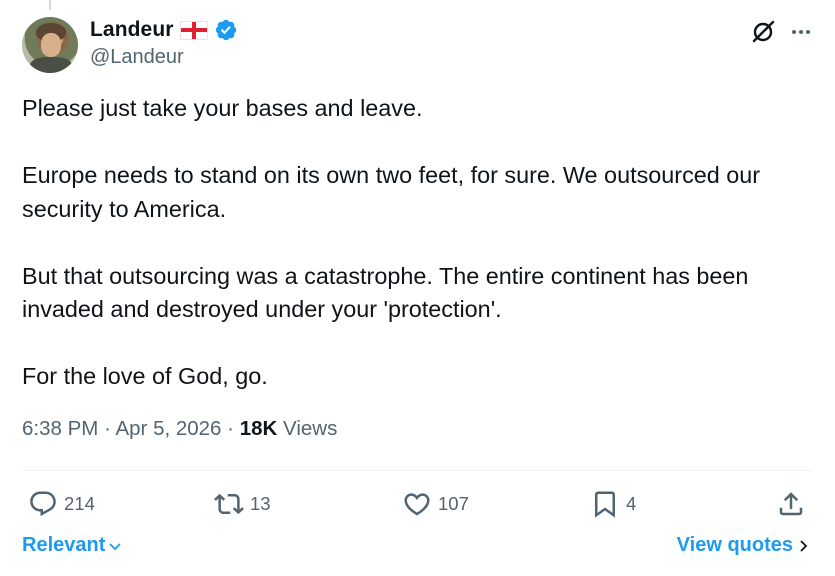 Image resolution: width=835 pixels, height=576 pixels. I want to click on author-info: Landeur @Landeur, so click(164, 42).